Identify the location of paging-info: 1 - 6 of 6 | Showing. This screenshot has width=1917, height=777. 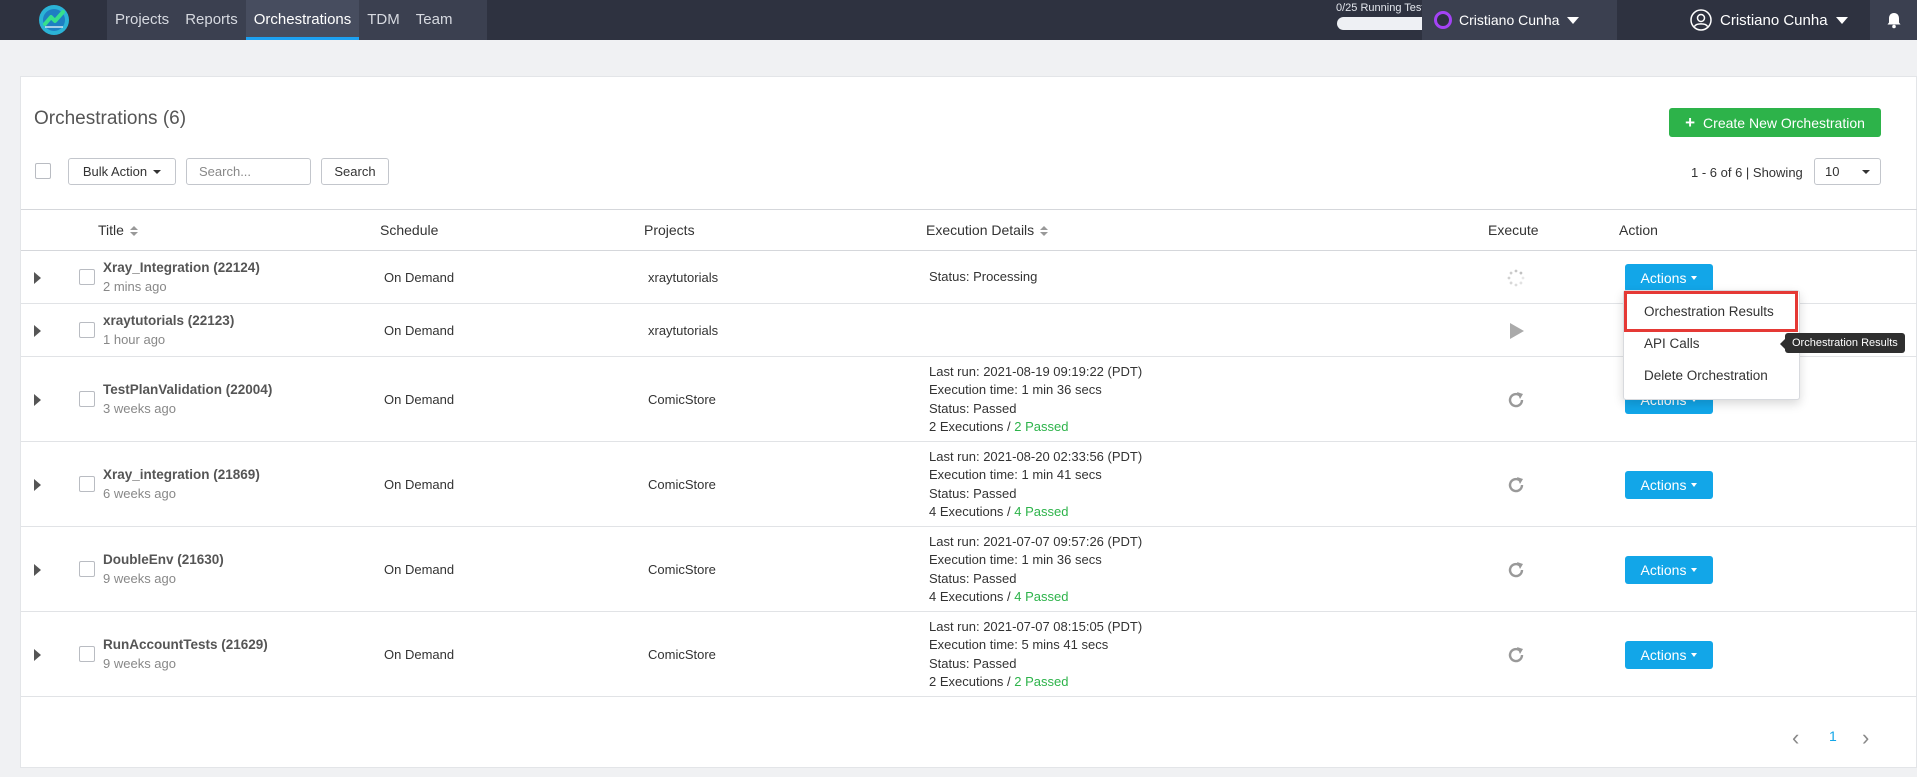
(1747, 172).